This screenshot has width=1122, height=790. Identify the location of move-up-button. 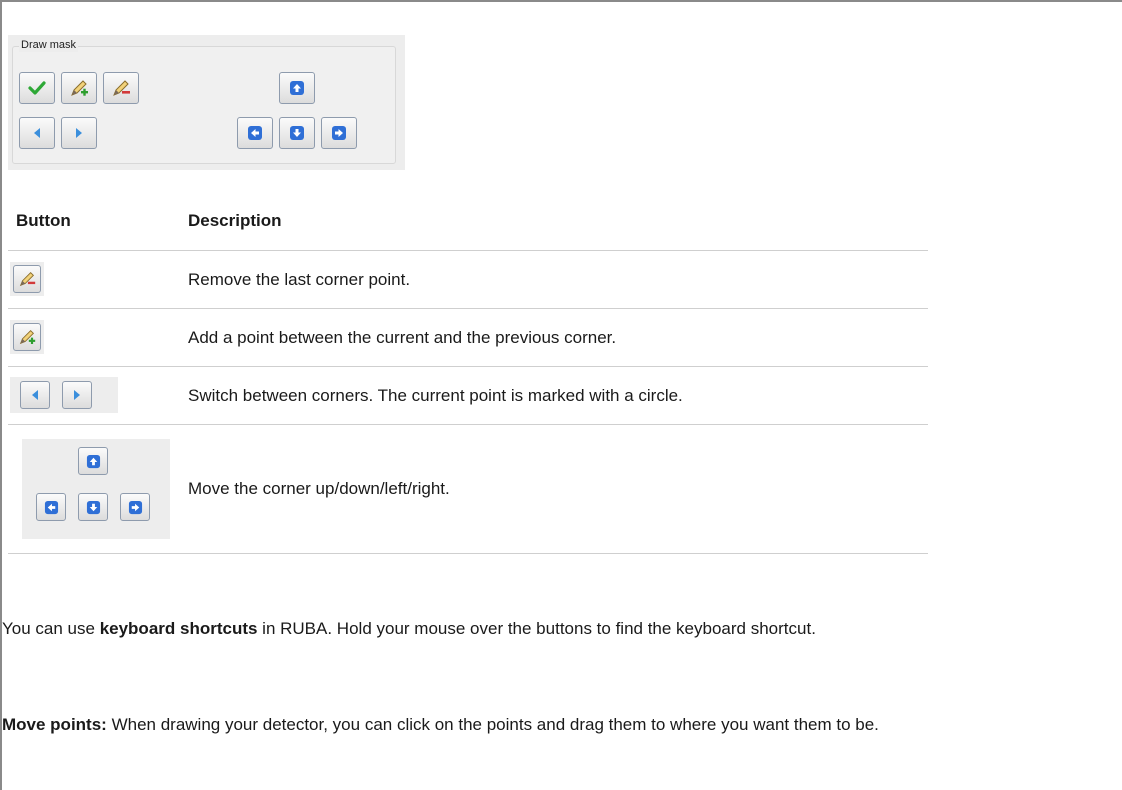
(297, 88).